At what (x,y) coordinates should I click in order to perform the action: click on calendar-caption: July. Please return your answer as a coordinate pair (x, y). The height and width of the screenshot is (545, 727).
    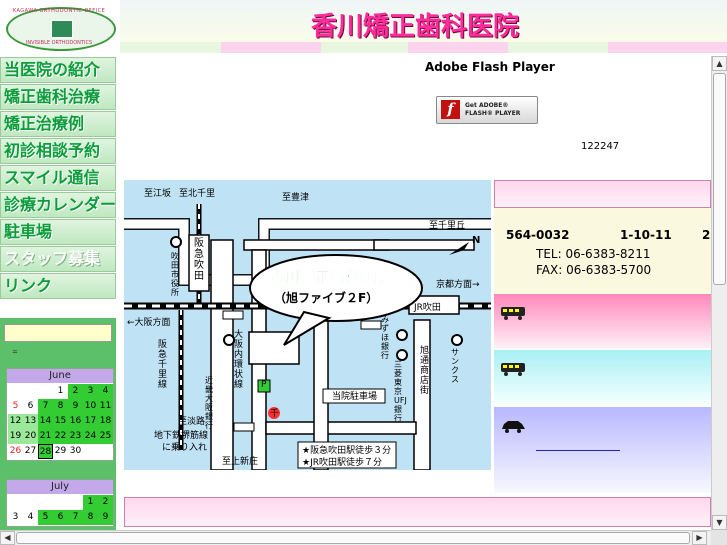
    Looking at the image, I should click on (60, 487).